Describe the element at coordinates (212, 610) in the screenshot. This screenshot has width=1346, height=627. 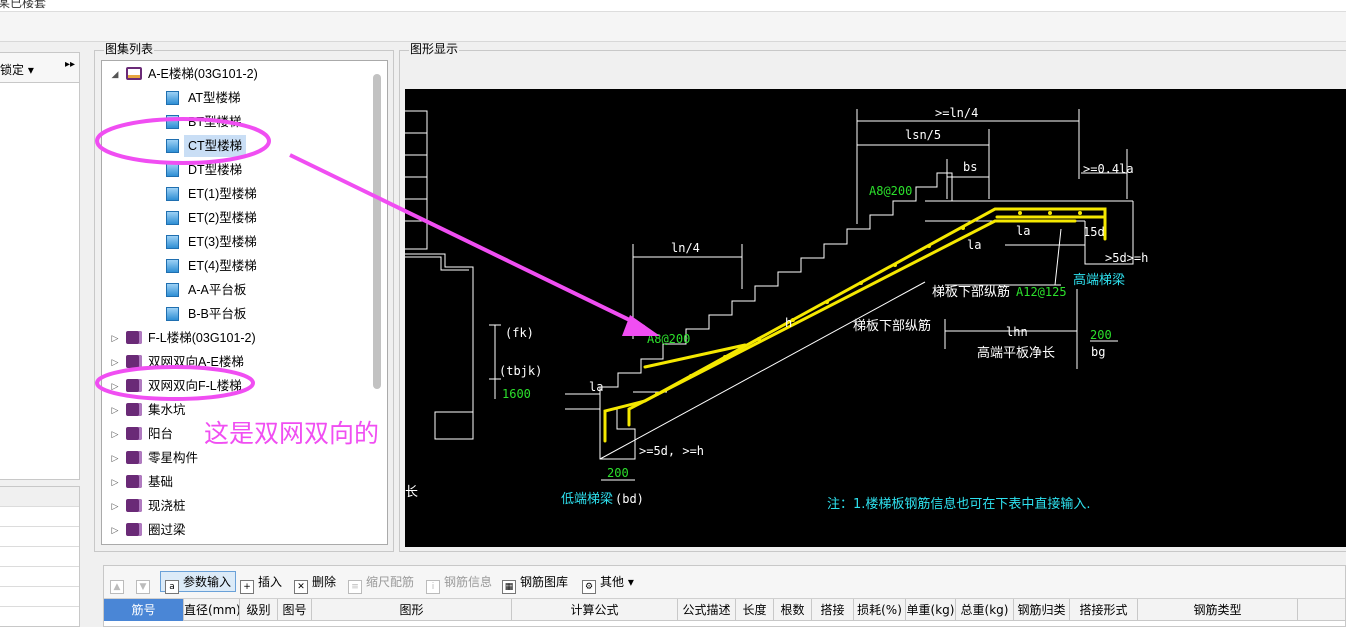
I see `grid-column-header: 直径(mm)` at that location.